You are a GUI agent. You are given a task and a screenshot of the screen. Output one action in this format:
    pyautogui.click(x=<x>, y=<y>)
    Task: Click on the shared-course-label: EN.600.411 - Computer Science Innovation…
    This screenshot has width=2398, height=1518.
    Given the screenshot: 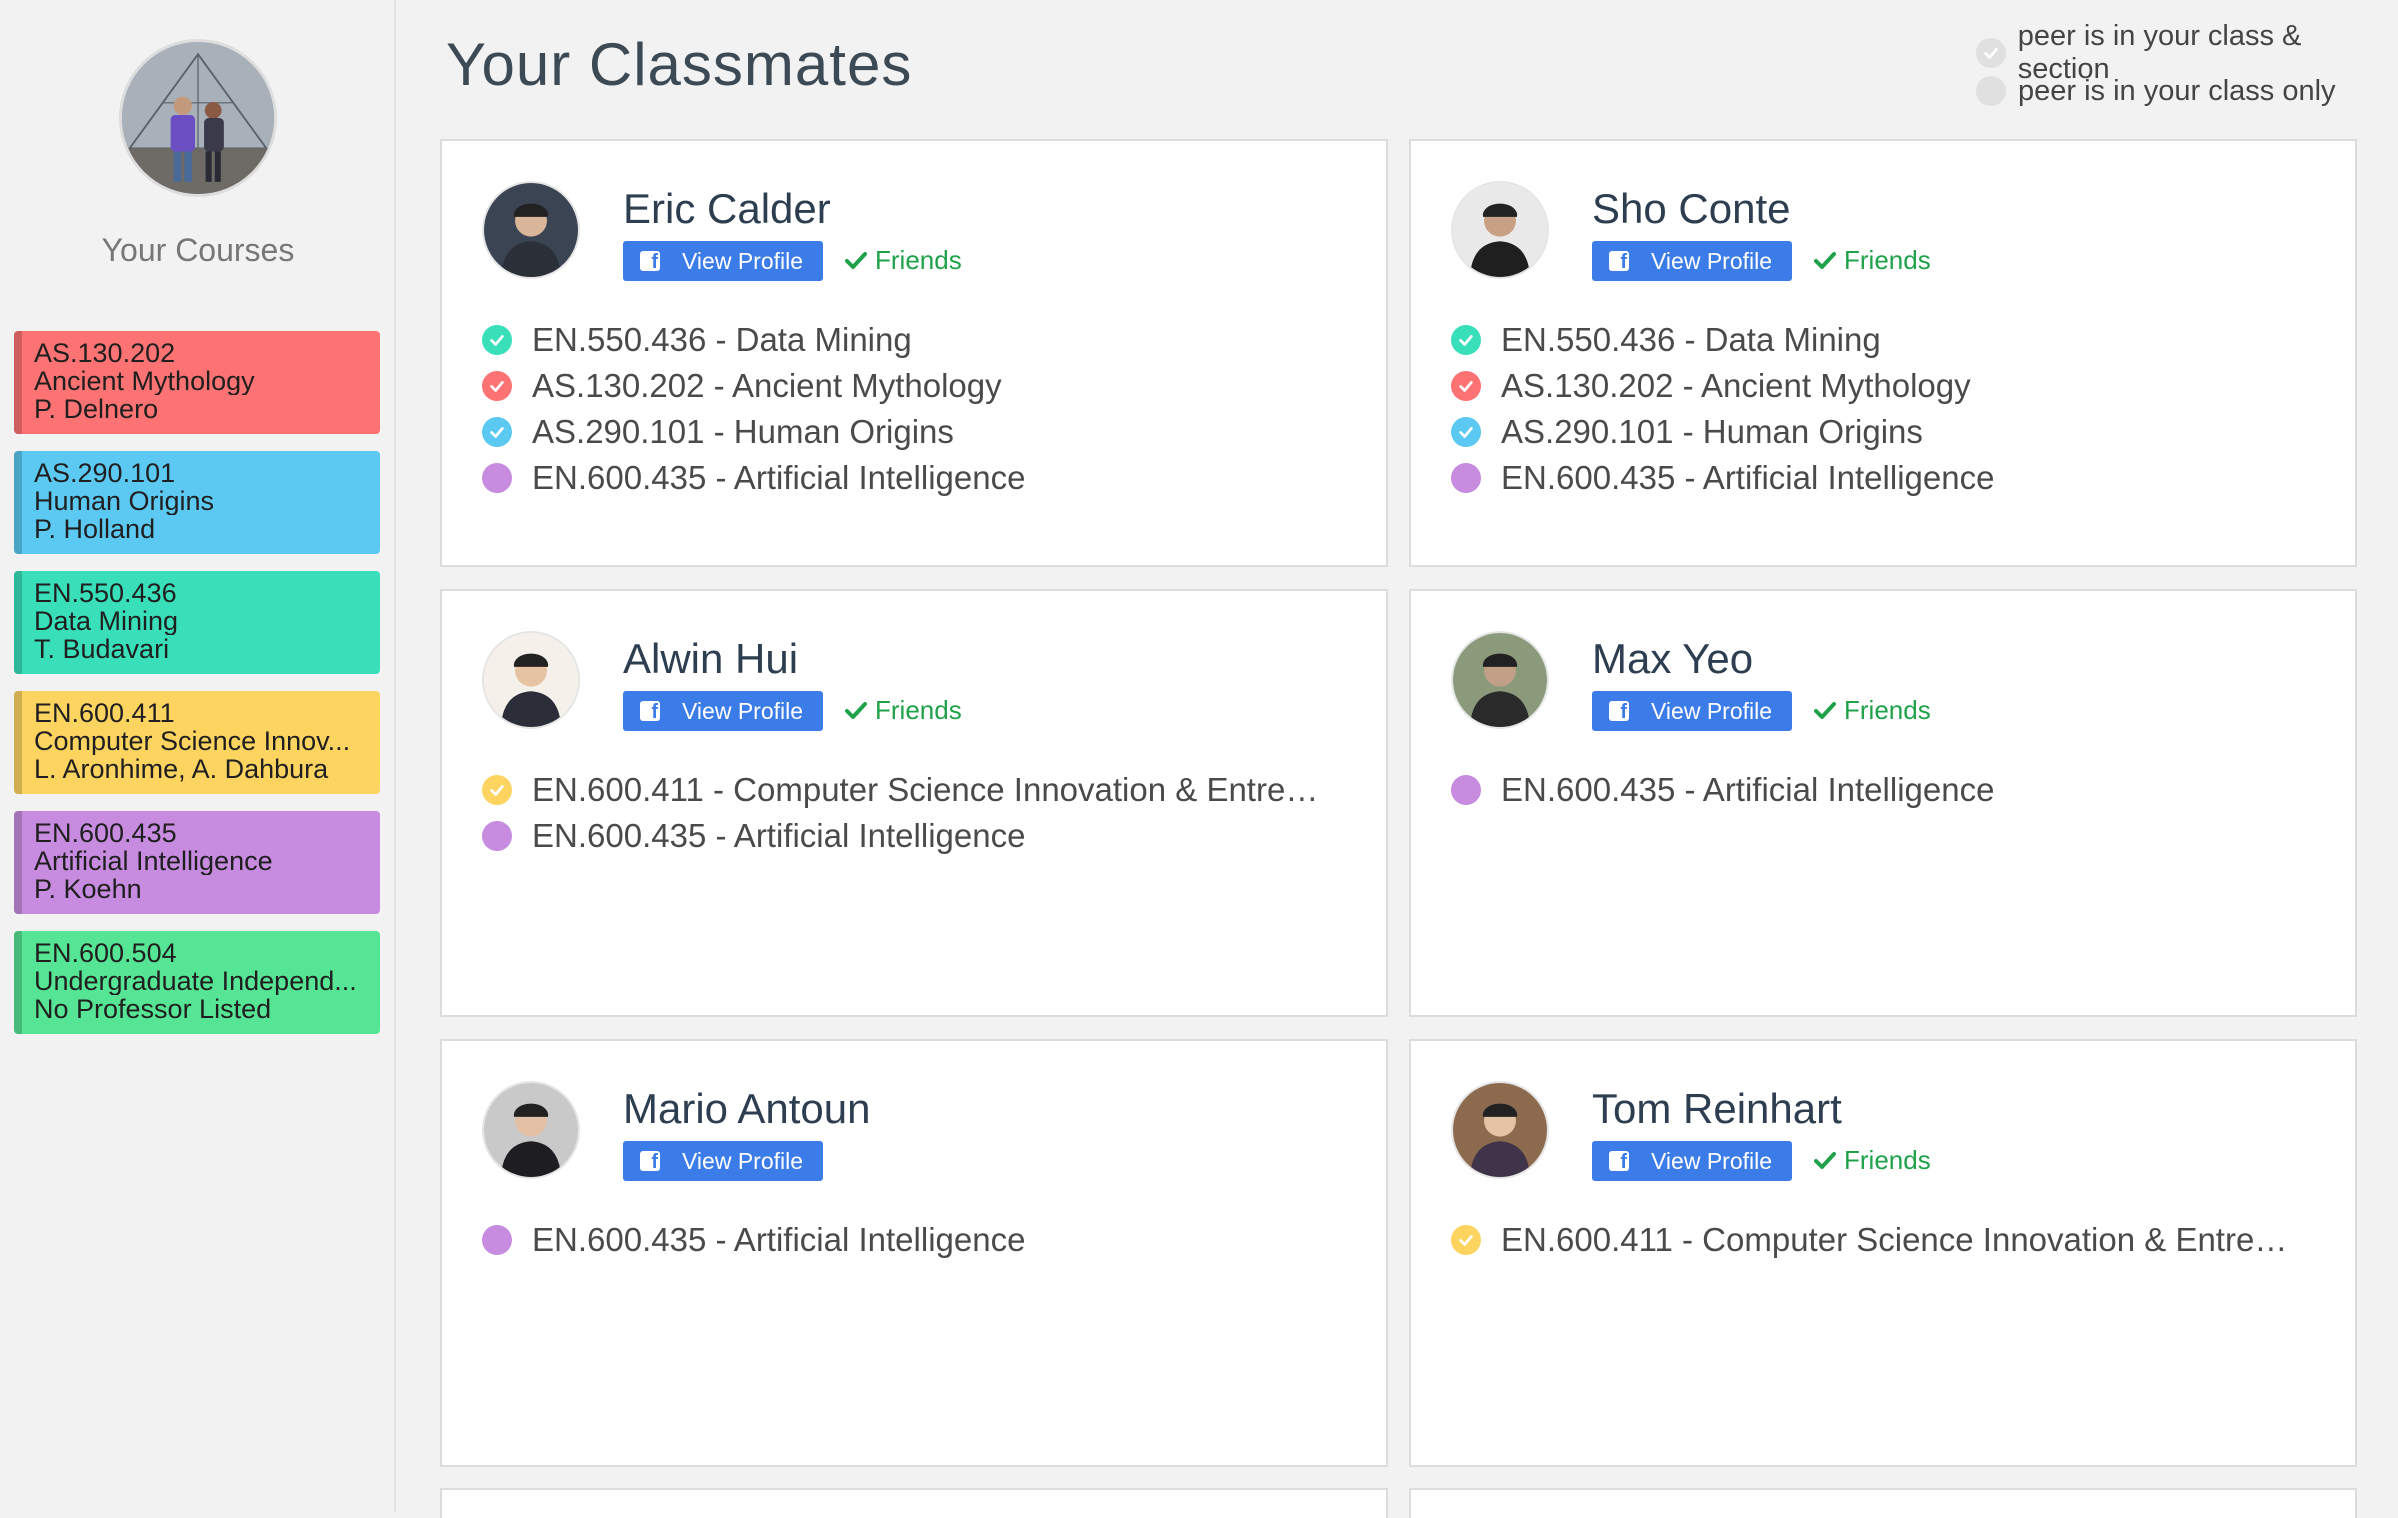 What is the action you would take?
    pyautogui.click(x=1896, y=1239)
    